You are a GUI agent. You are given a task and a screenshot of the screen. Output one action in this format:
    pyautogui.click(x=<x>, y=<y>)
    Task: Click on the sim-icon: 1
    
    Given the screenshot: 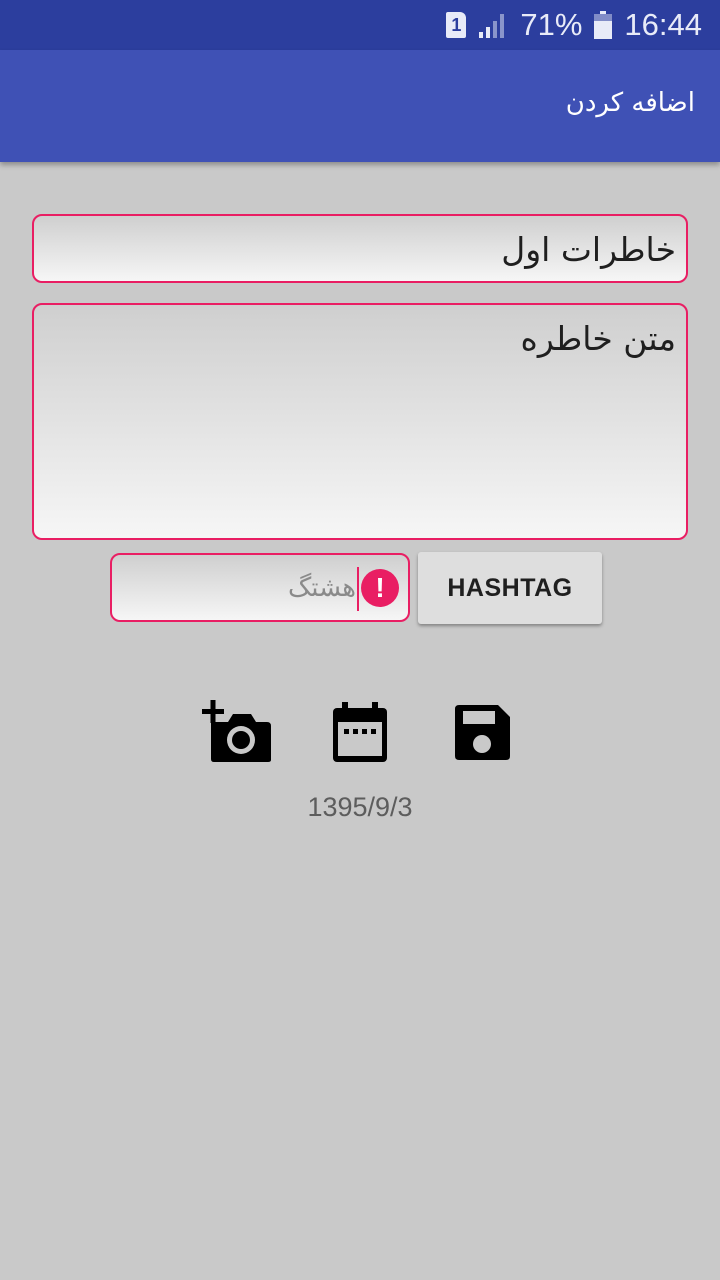 What is the action you would take?
    pyautogui.click(x=456, y=25)
    